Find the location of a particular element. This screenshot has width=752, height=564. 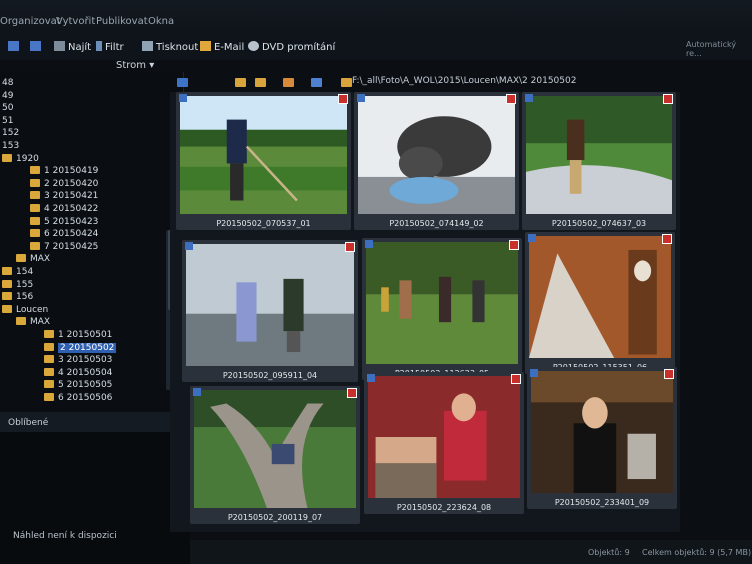

tree-node: 154 is located at coordinates (17, 272).